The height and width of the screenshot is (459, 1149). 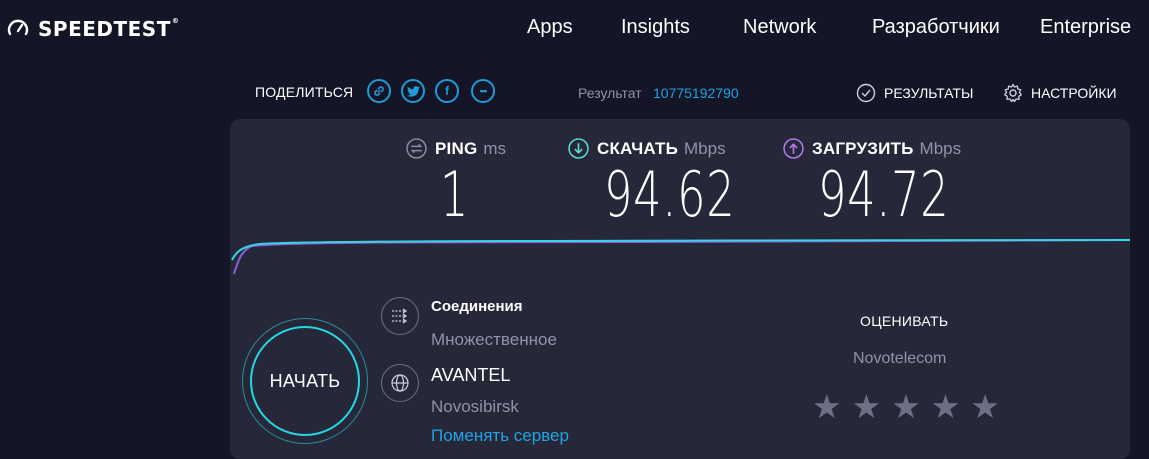 I want to click on results-link: РЕЗУЛЬТАТЫ, so click(x=914, y=93).